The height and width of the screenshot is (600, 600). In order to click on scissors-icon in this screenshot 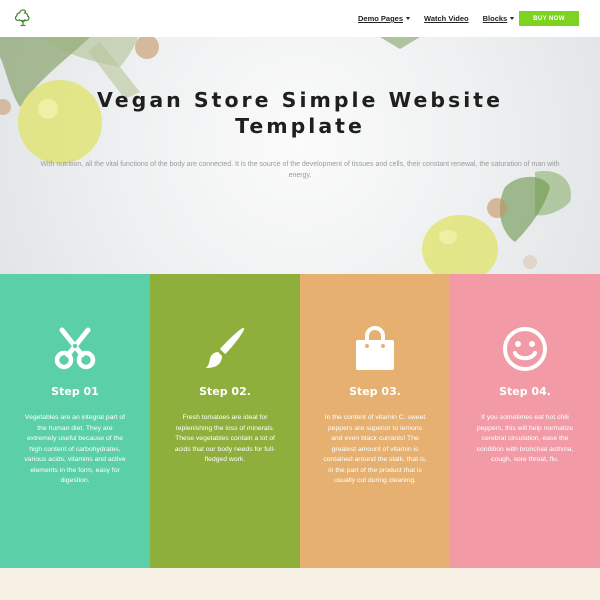, I will do `click(75, 348)`.